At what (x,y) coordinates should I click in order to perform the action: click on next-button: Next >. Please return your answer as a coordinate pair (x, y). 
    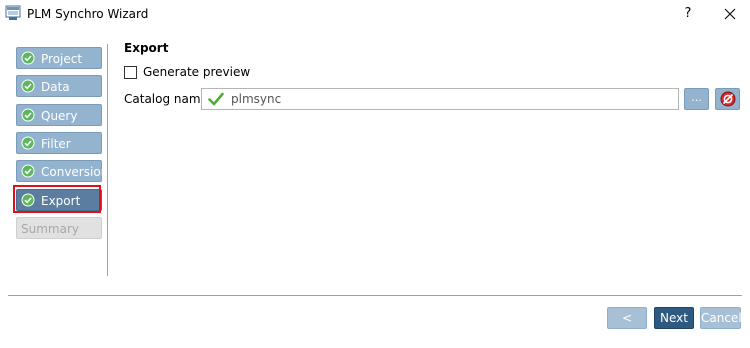
    Looking at the image, I should click on (674, 326).